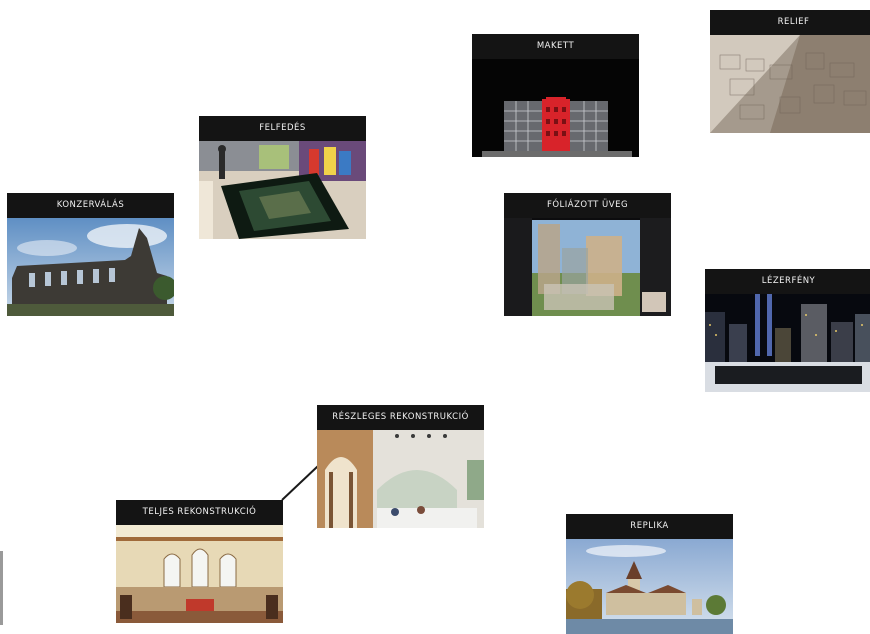  I want to click on card-label: KONZERVÁLÁS, so click(90, 205).